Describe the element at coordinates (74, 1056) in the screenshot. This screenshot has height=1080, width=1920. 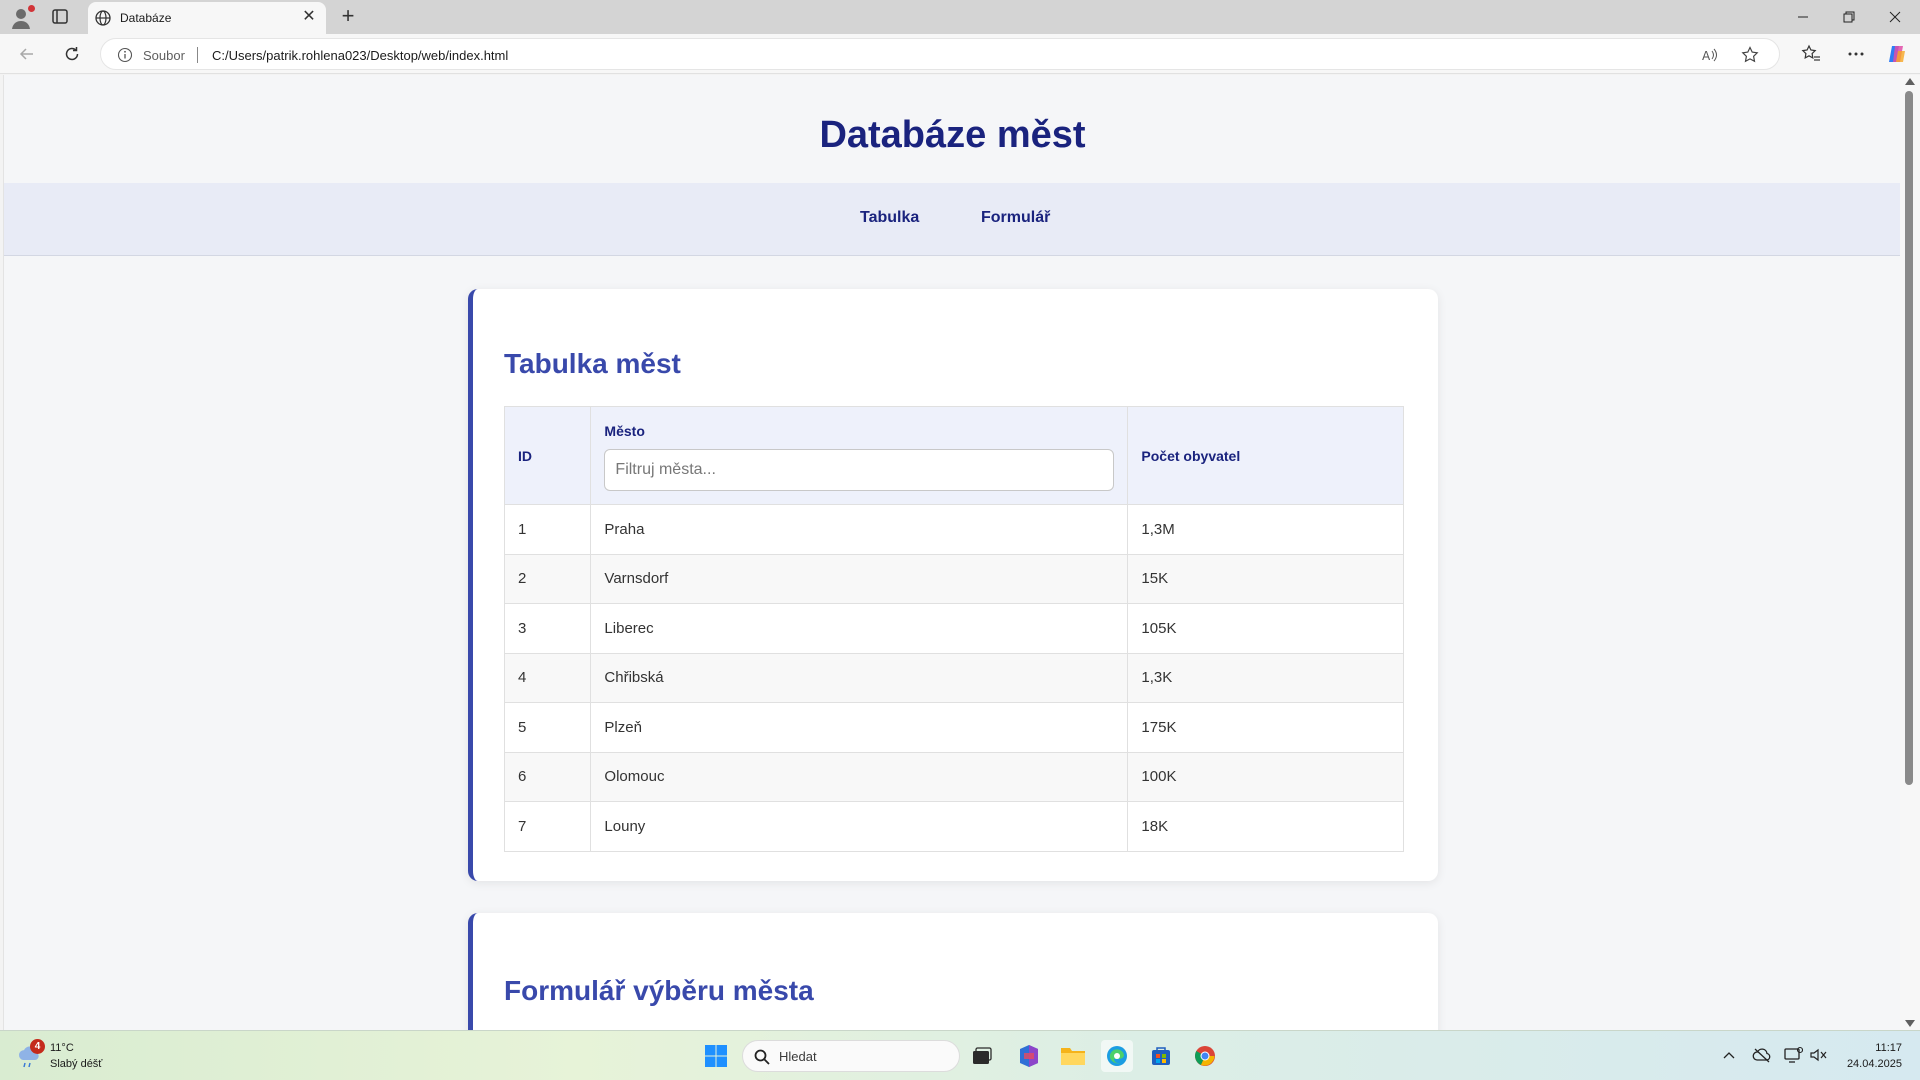
I see `weather-widget: 4 11°C Slabý déšť` at that location.